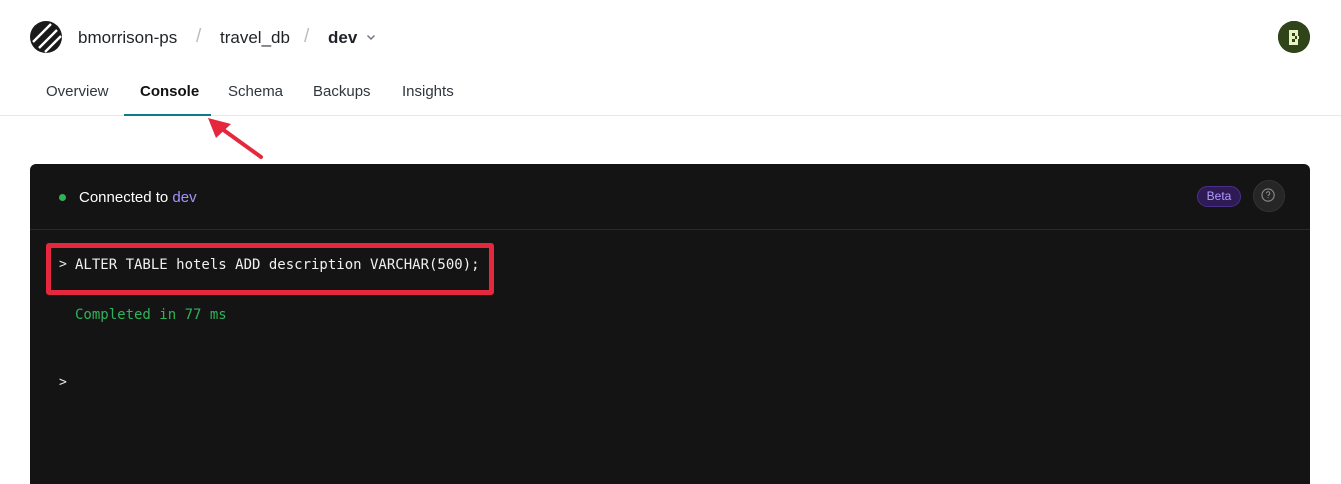  I want to click on tab-overview: Overview, so click(77, 91).